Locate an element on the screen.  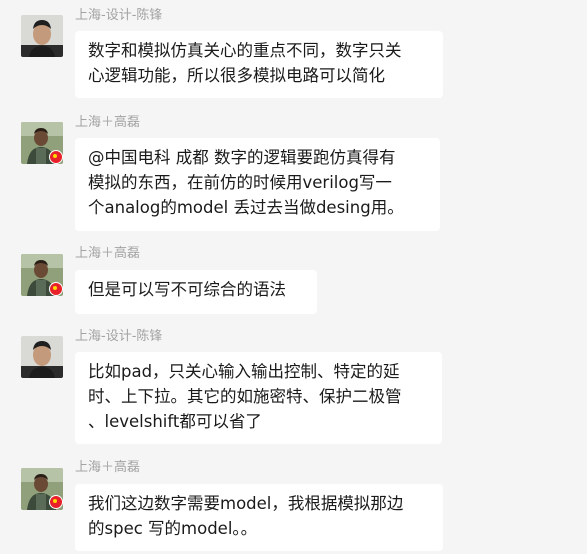
message-bubble: 我们这边数字需要model，我根据模拟那边 的spec 写的model。。 is located at coordinates (259, 517).